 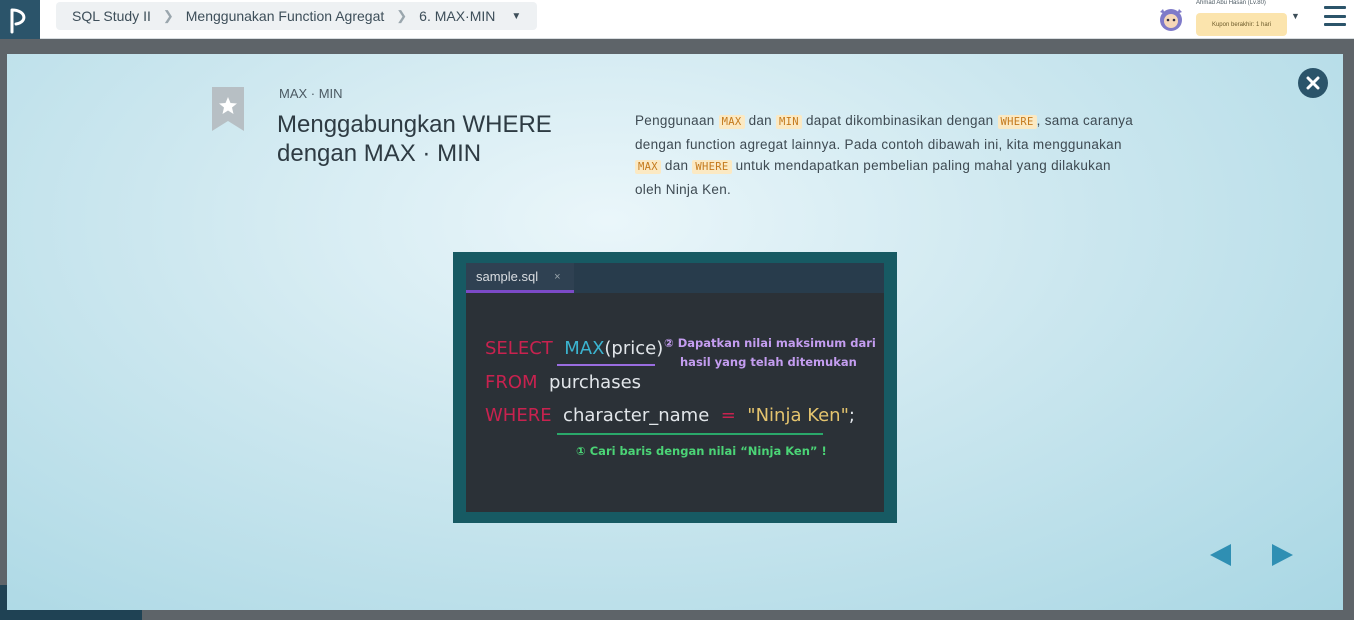 What do you see at coordinates (557, 276) in the screenshot?
I see `close-icon: ×` at bounding box center [557, 276].